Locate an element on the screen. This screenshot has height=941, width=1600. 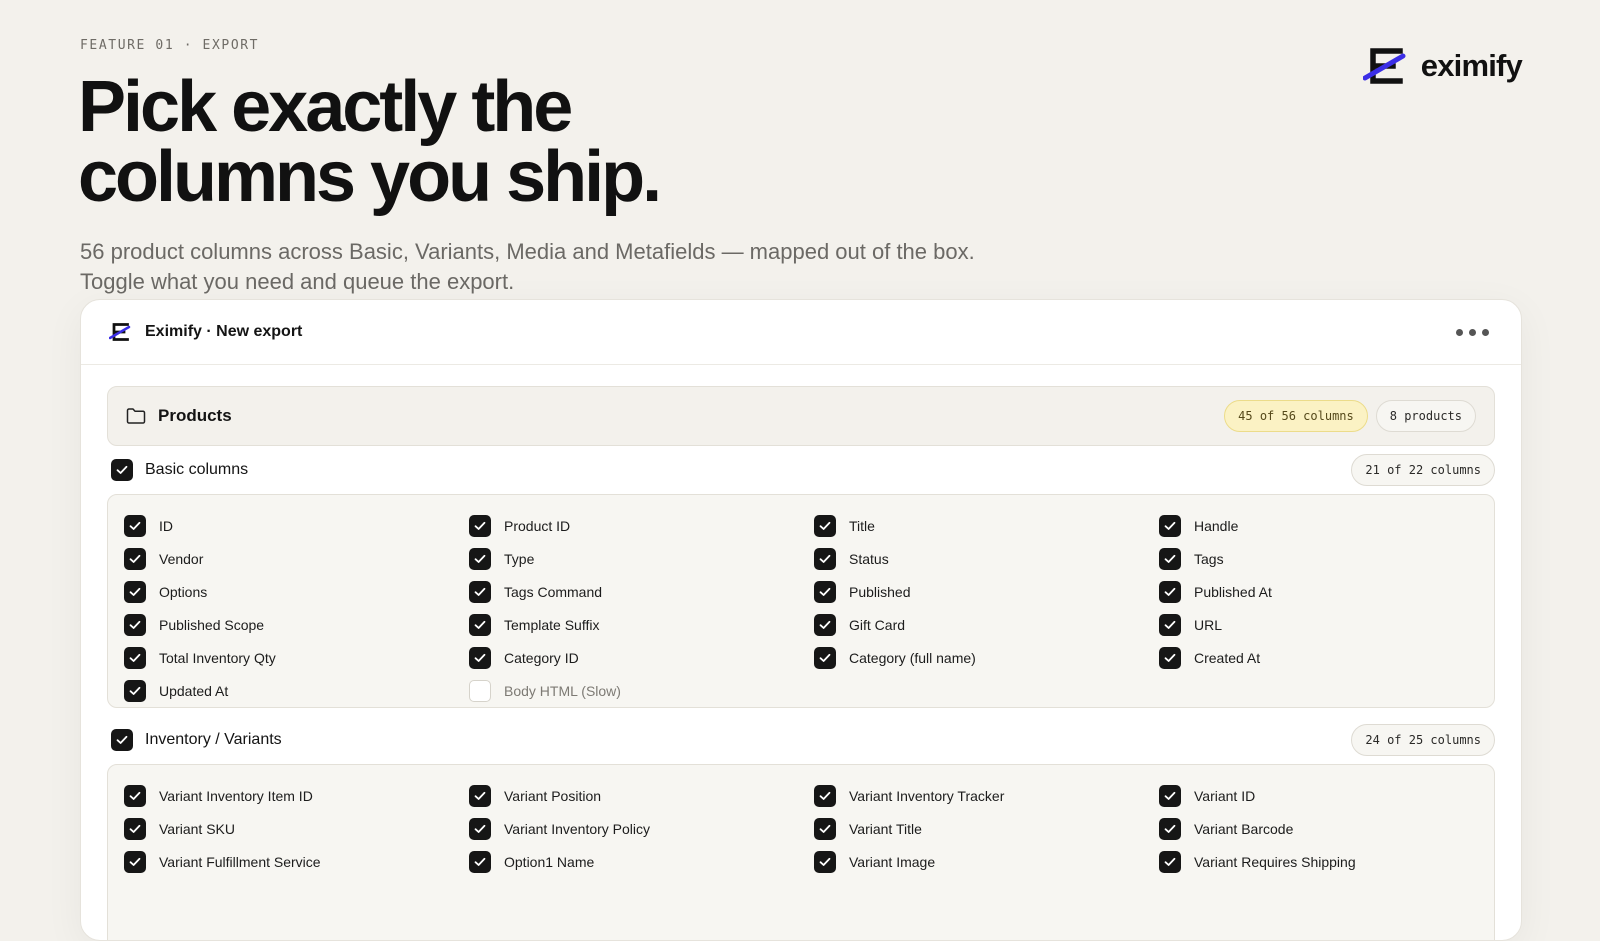
column-option: Category (full name) is located at coordinates (986, 657).